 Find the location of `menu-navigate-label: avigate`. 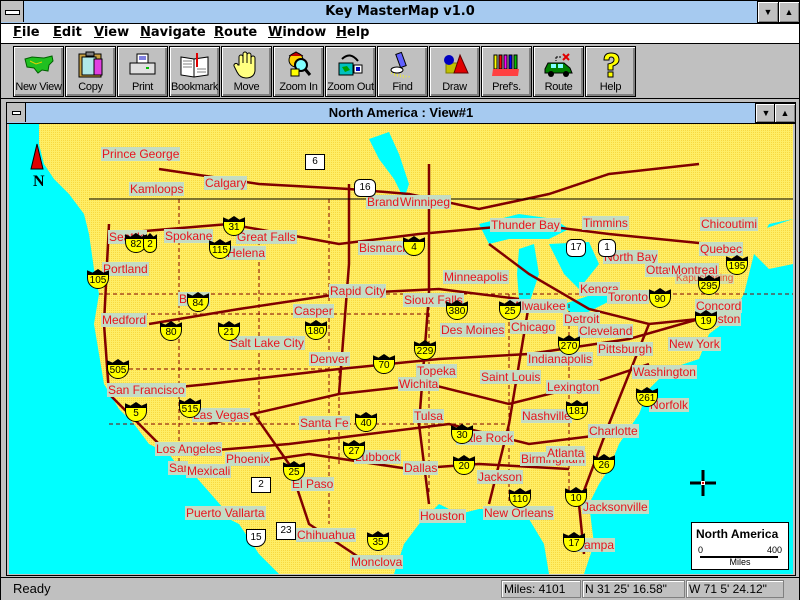

menu-navigate-label: avigate is located at coordinates (178, 32).